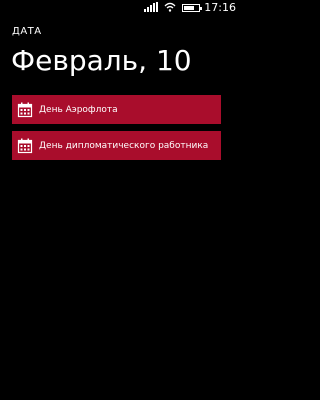 The image size is (320, 400). What do you see at coordinates (151, 7) in the screenshot?
I see `signal-strength-icon` at bounding box center [151, 7].